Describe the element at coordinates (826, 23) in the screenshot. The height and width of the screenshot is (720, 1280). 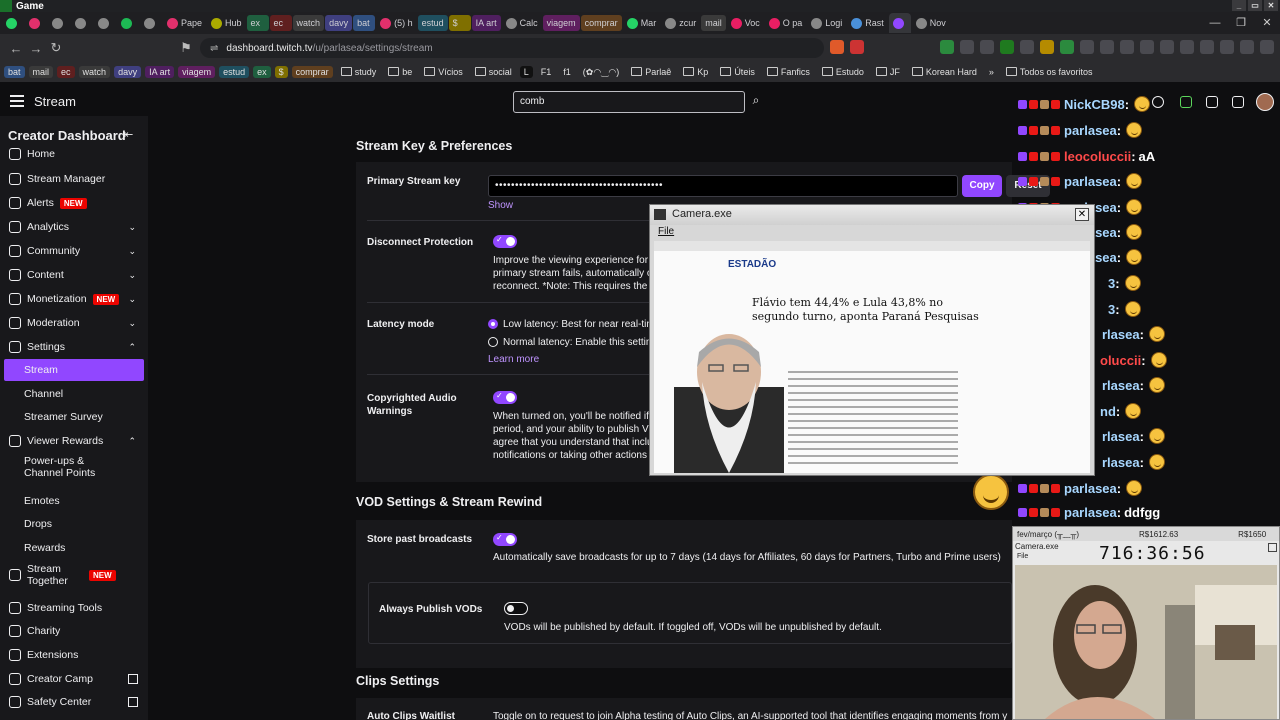
I see `browser-tab: Logi` at that location.